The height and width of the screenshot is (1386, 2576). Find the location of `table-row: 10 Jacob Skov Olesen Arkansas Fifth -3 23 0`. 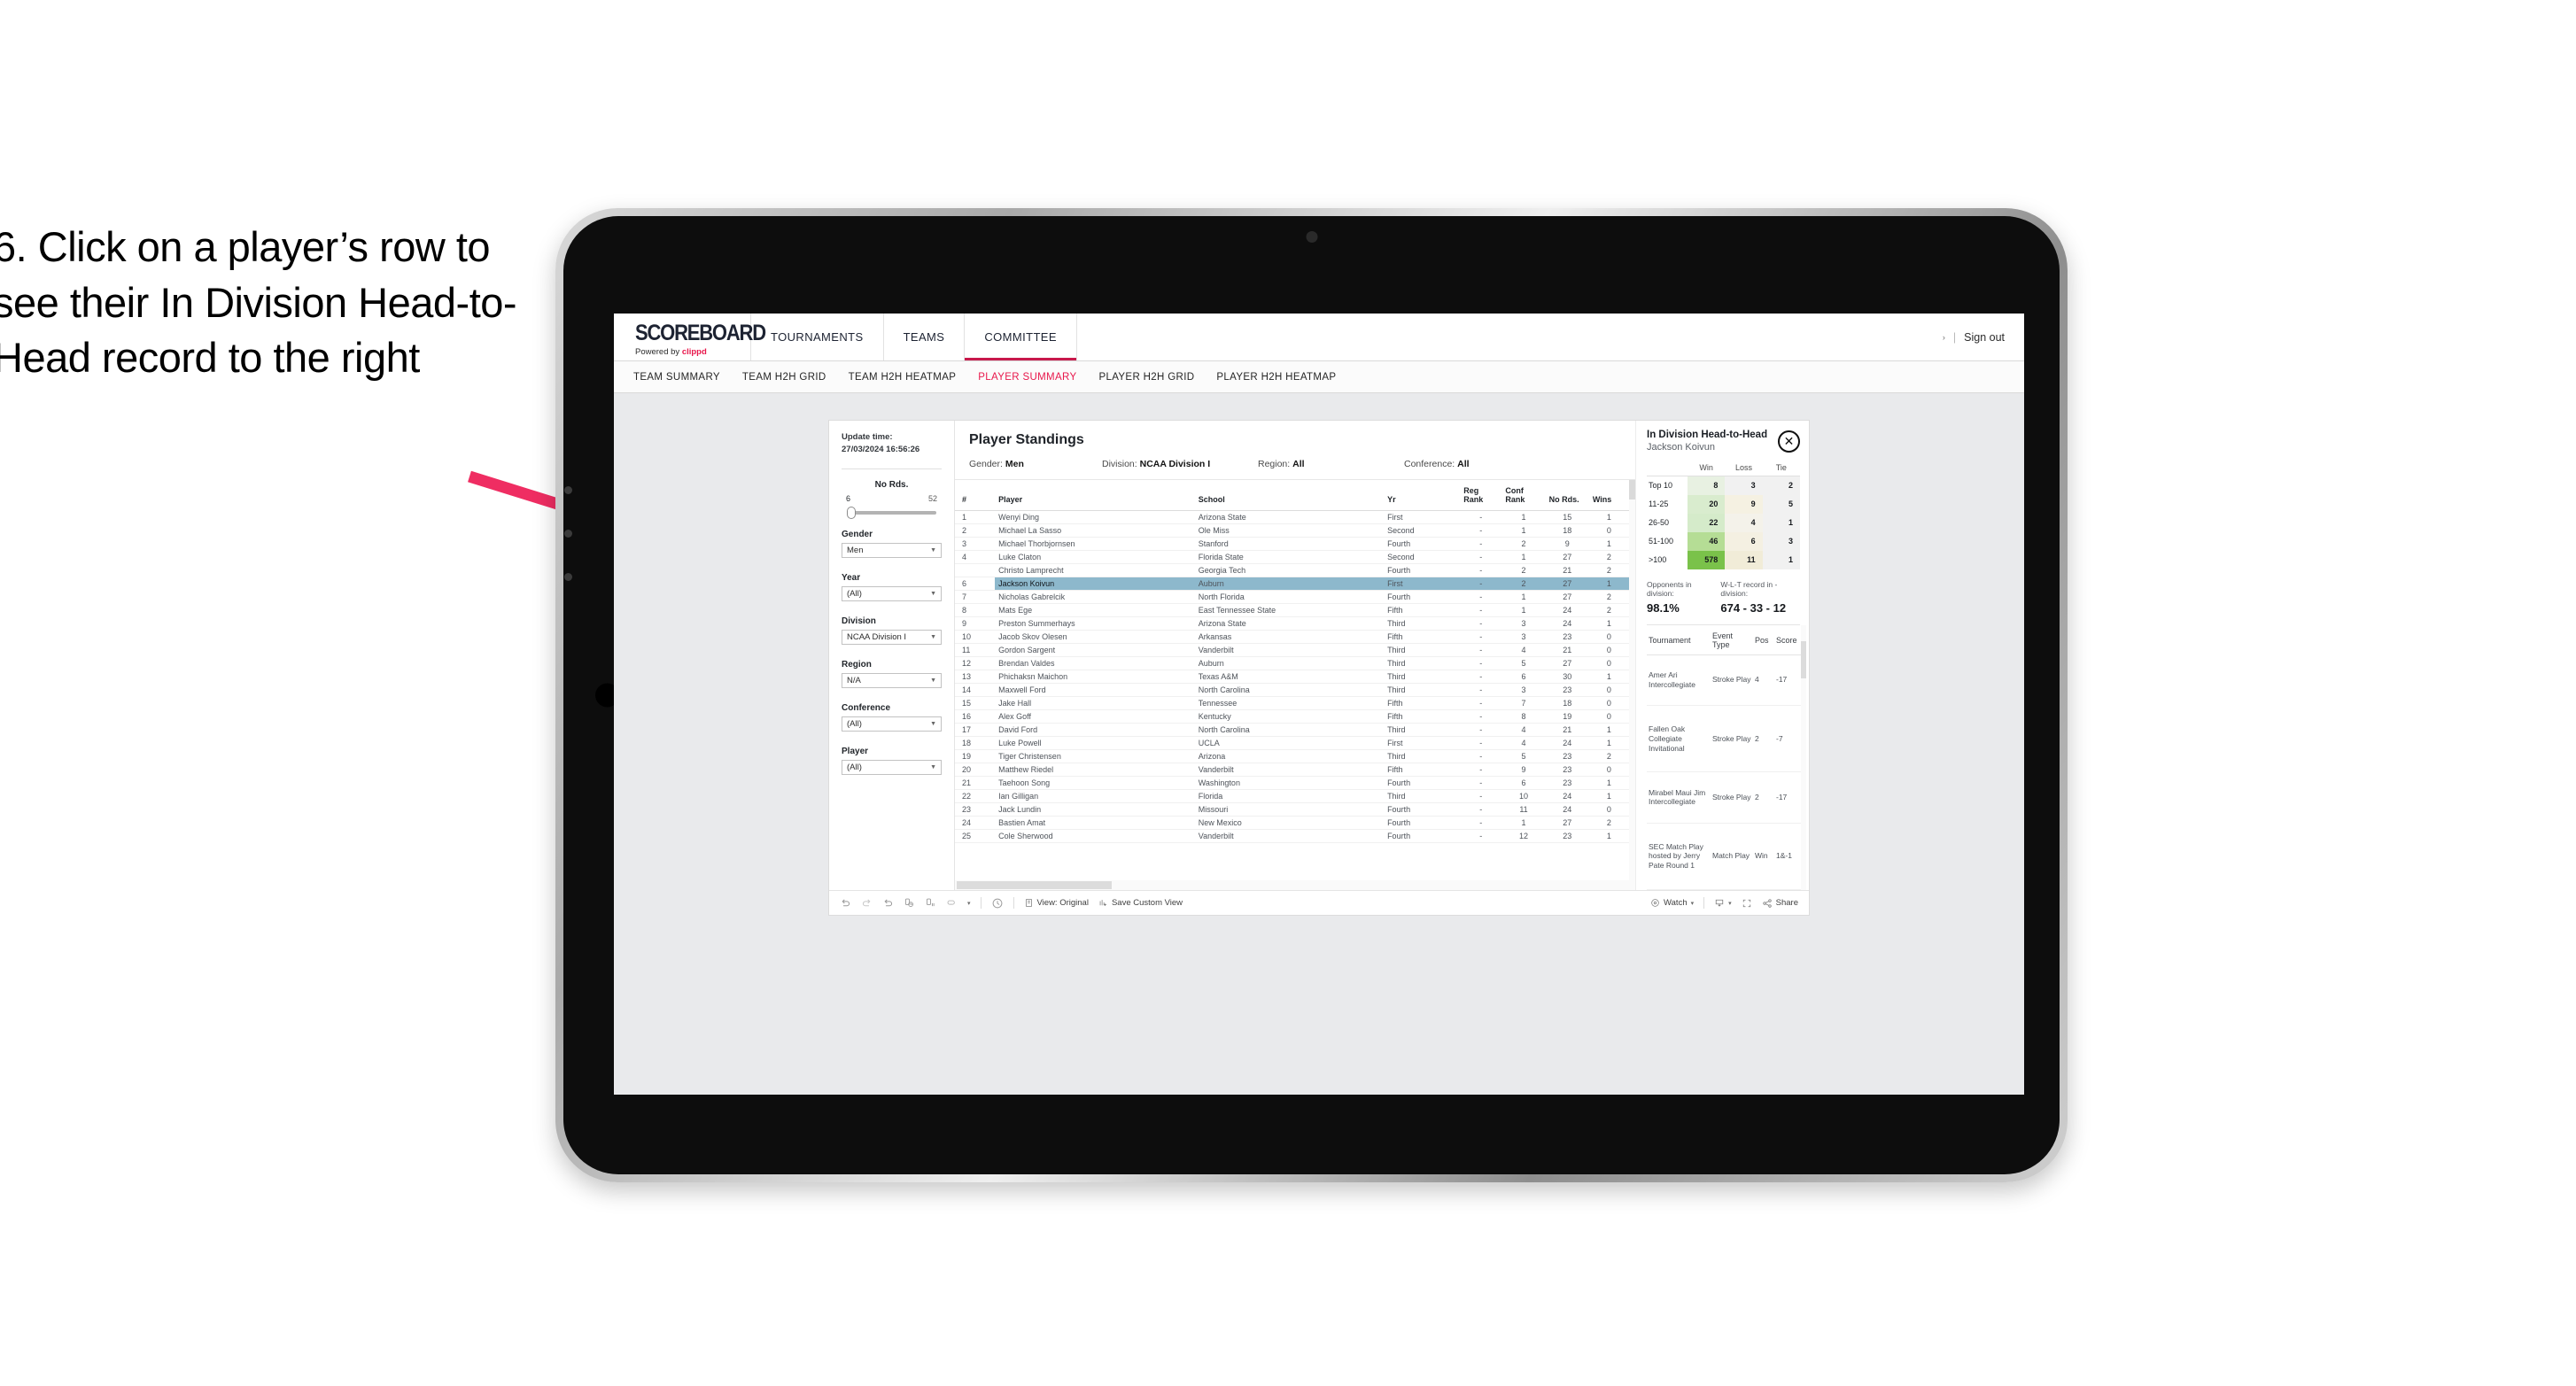

table-row: 10 Jacob Skov Olesen Arkansas Fifth -3 23 0 is located at coordinates (1292, 637).